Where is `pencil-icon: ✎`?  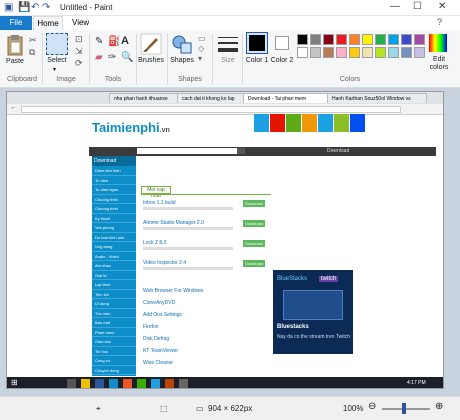 pencil-icon: ✎ is located at coordinates (99, 41).